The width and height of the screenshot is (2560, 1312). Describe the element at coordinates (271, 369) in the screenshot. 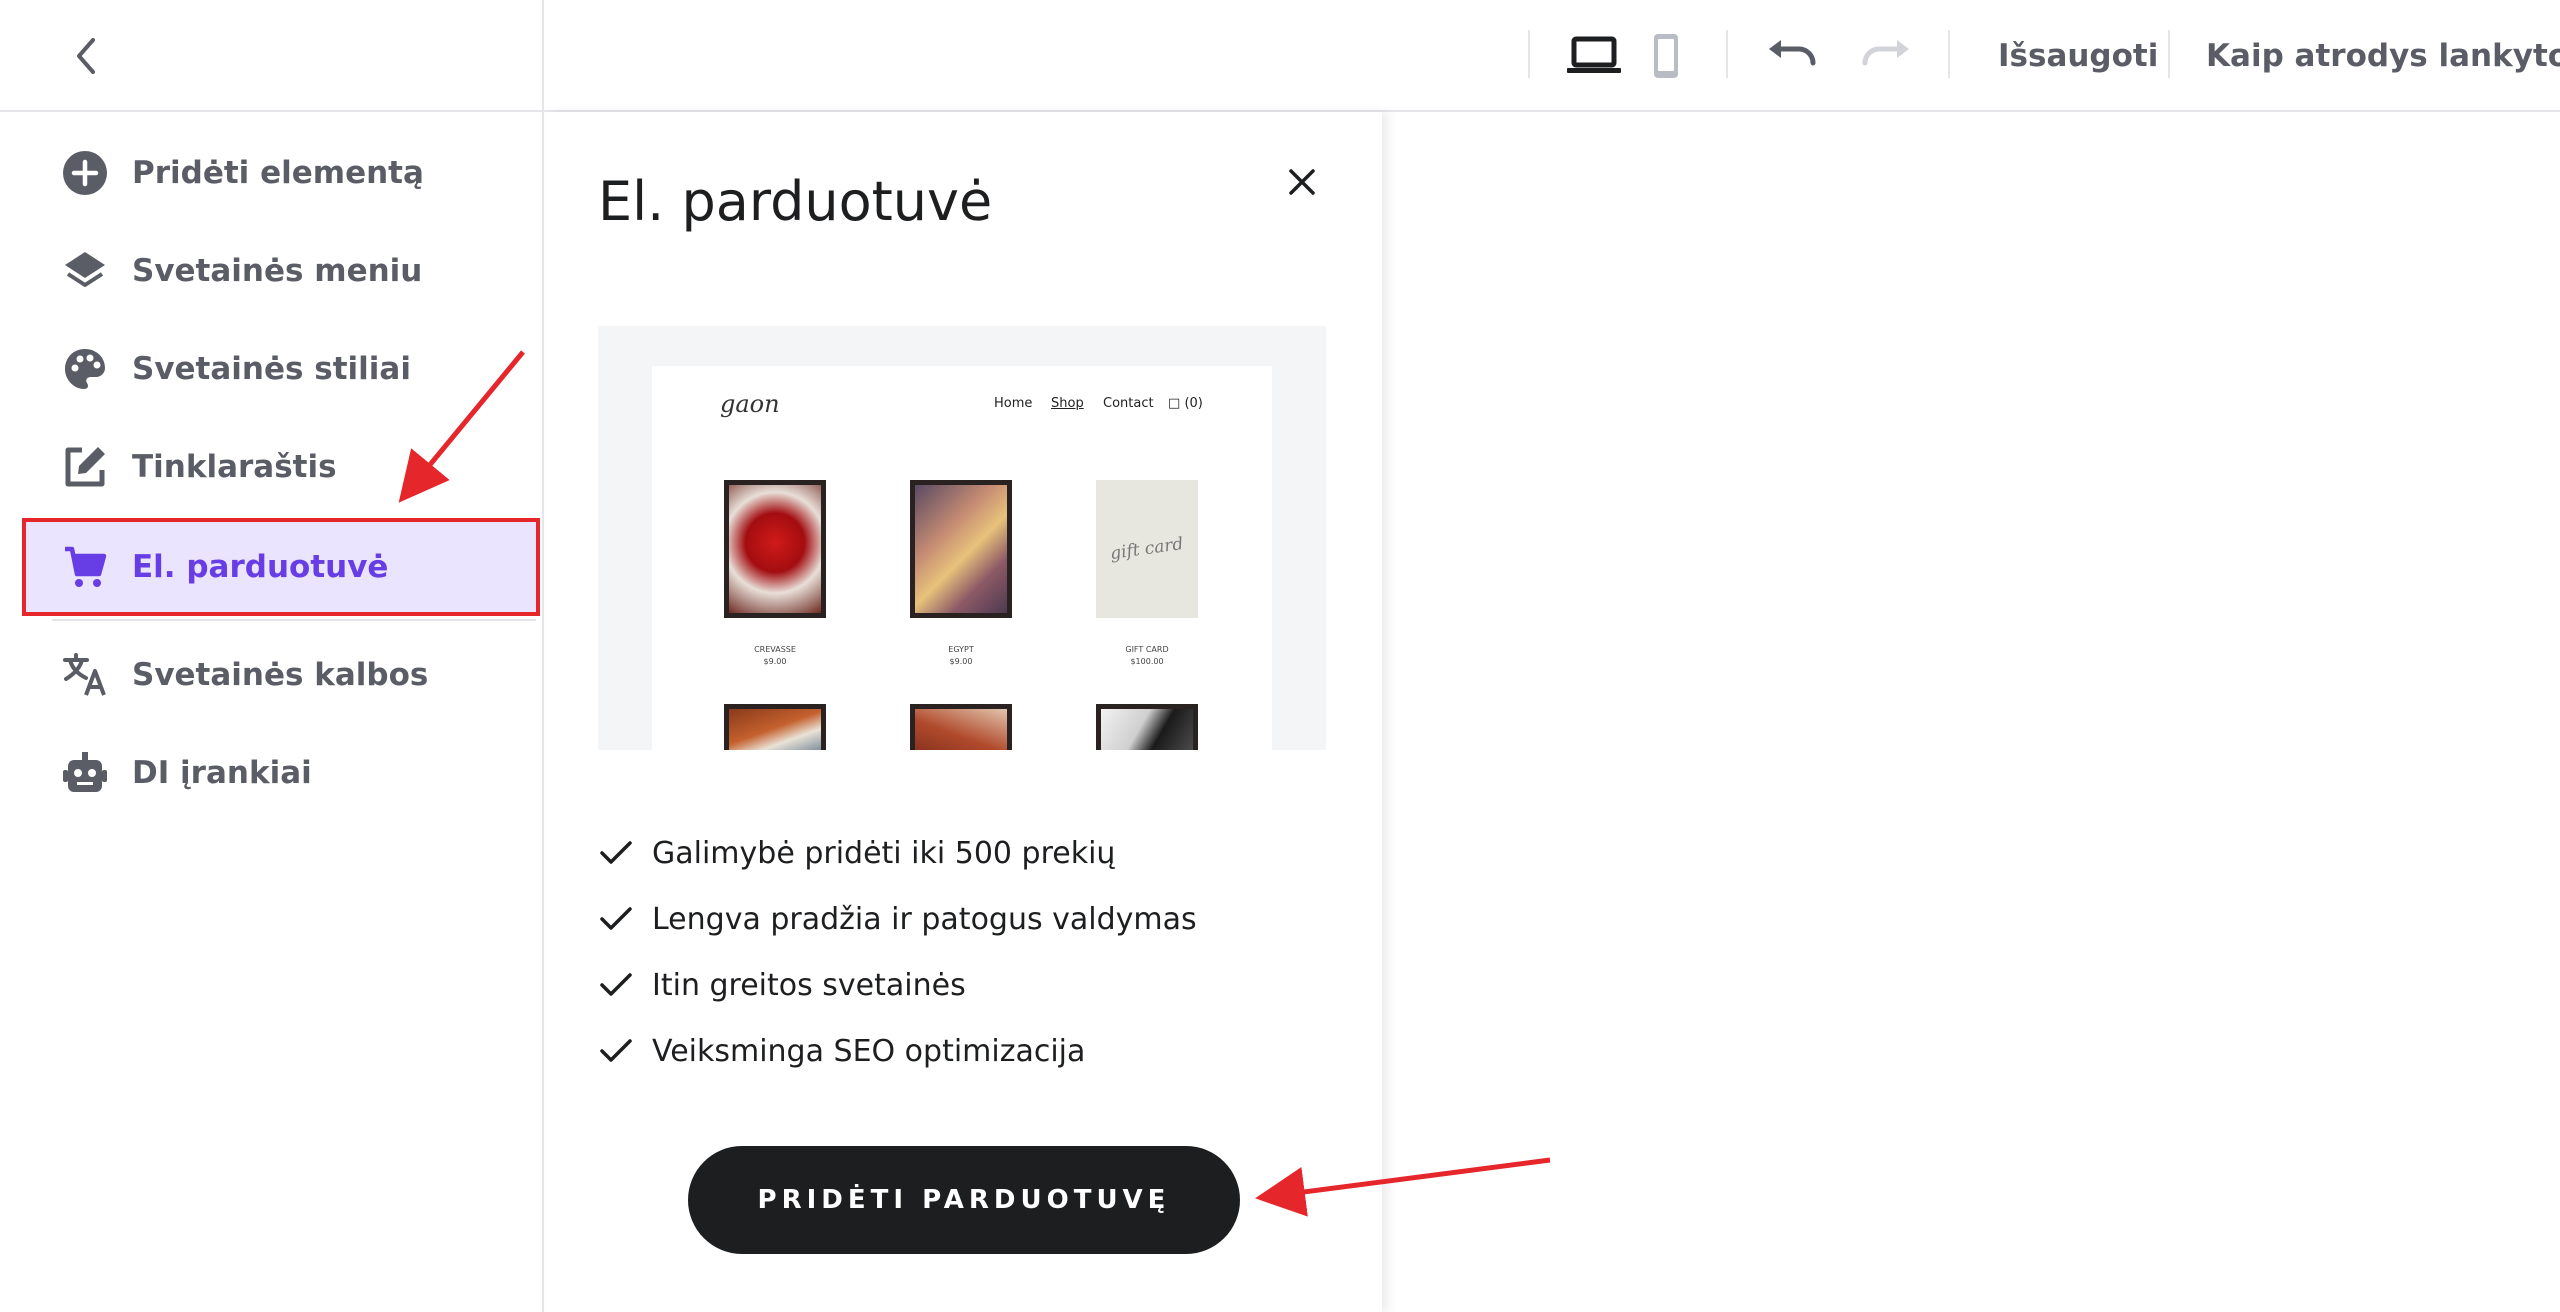

I see `sidebar-item-label: Svetainės stiliai` at that location.